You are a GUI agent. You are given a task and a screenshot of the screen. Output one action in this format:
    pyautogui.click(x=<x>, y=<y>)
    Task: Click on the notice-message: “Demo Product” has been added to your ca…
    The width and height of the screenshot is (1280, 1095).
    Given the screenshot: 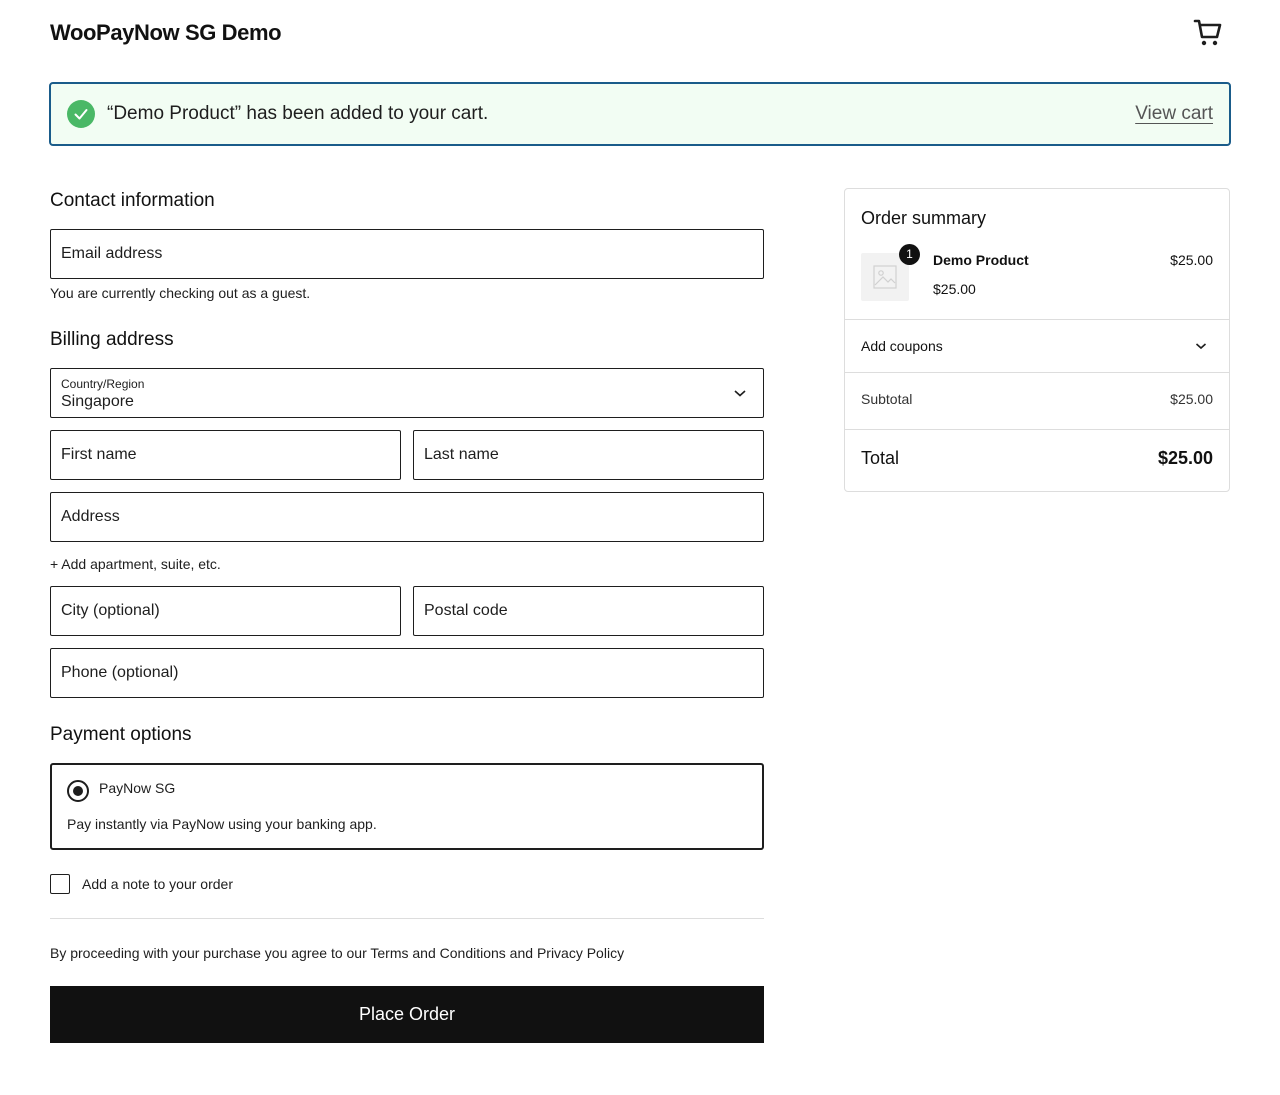 What is the action you would take?
    pyautogui.click(x=298, y=113)
    